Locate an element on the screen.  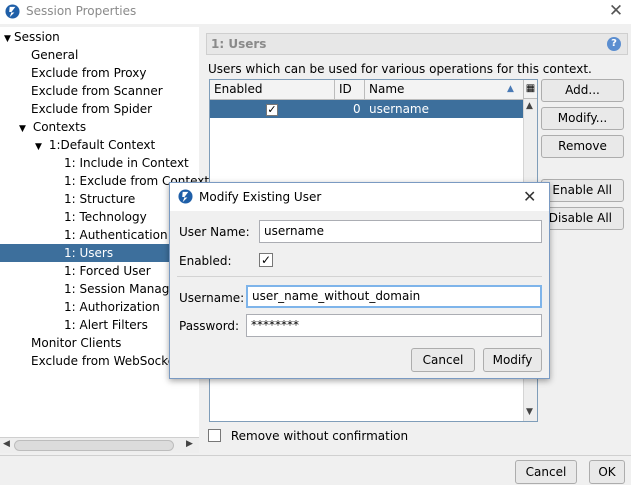
column-id: ID is located at coordinates (350, 89).